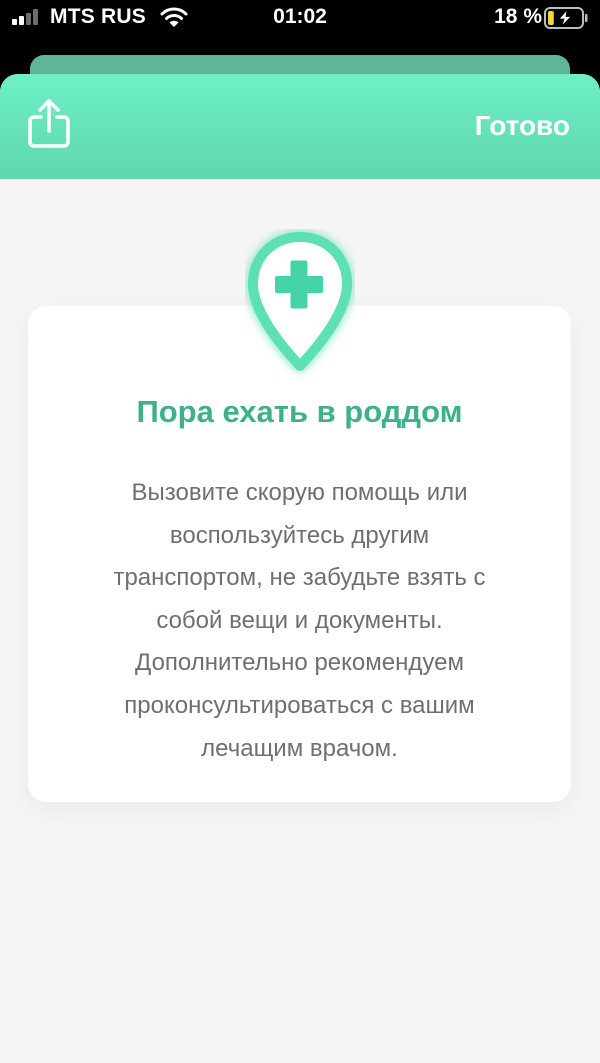 The image size is (600, 1063). What do you see at coordinates (299, 535) in the screenshot?
I see `card-body-line: воспользуйтесь другим` at bounding box center [299, 535].